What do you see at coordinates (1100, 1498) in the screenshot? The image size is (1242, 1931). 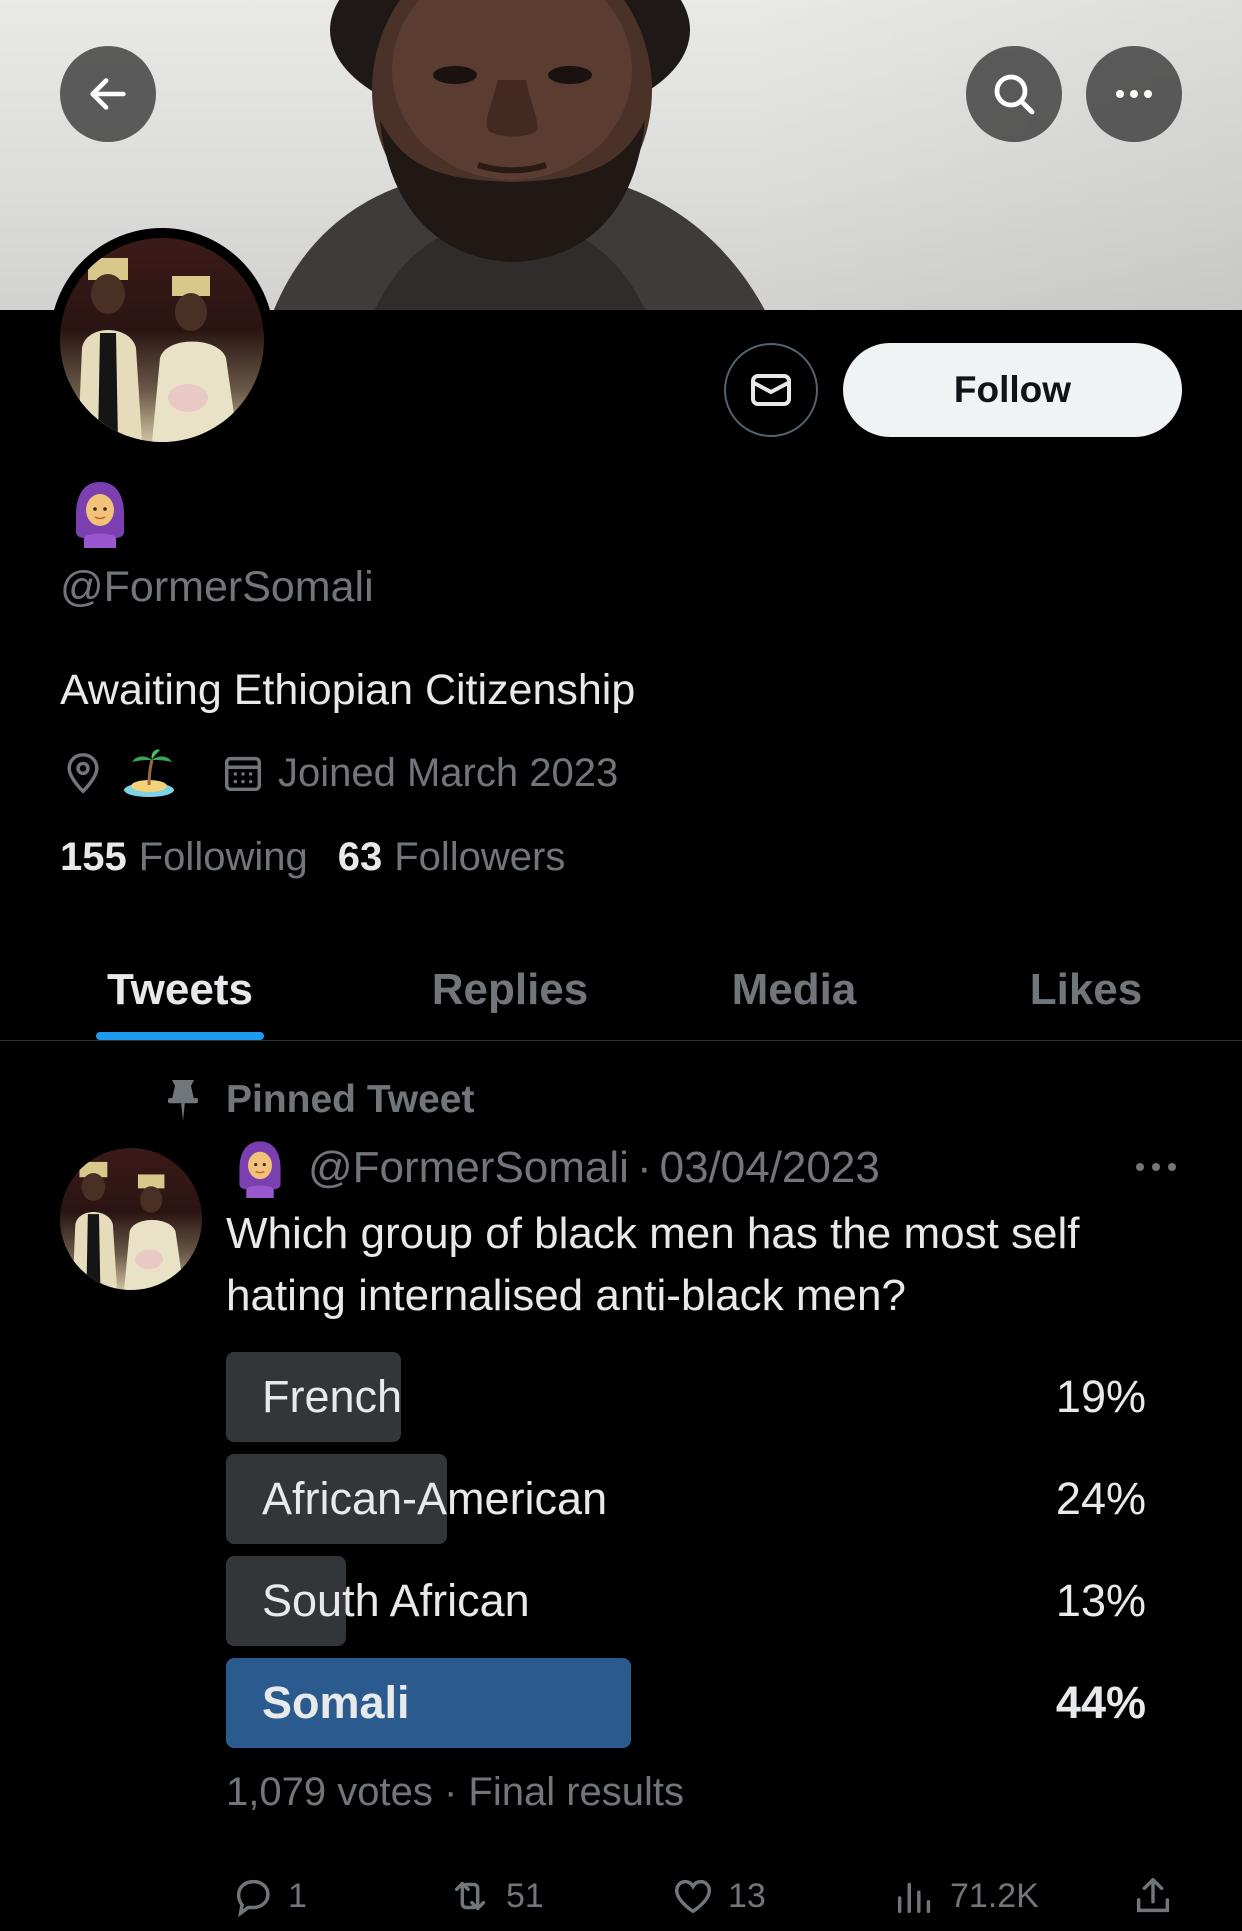 I see `poll-option-percent: 24%` at bounding box center [1100, 1498].